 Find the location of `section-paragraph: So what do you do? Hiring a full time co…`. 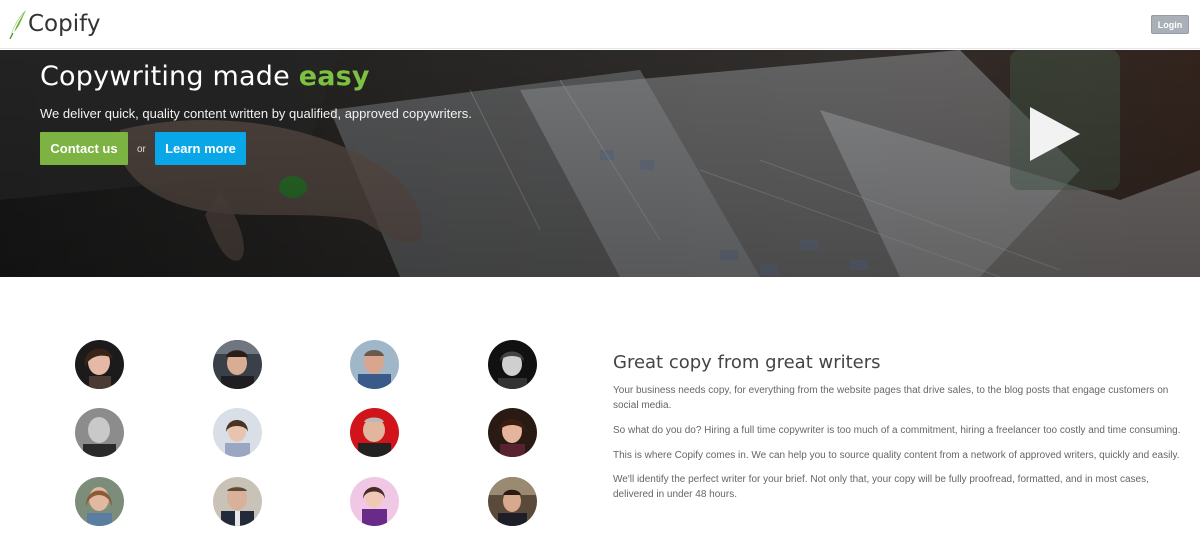

section-paragraph: So what do you do? Hiring a full time co… is located at coordinates (897, 430).